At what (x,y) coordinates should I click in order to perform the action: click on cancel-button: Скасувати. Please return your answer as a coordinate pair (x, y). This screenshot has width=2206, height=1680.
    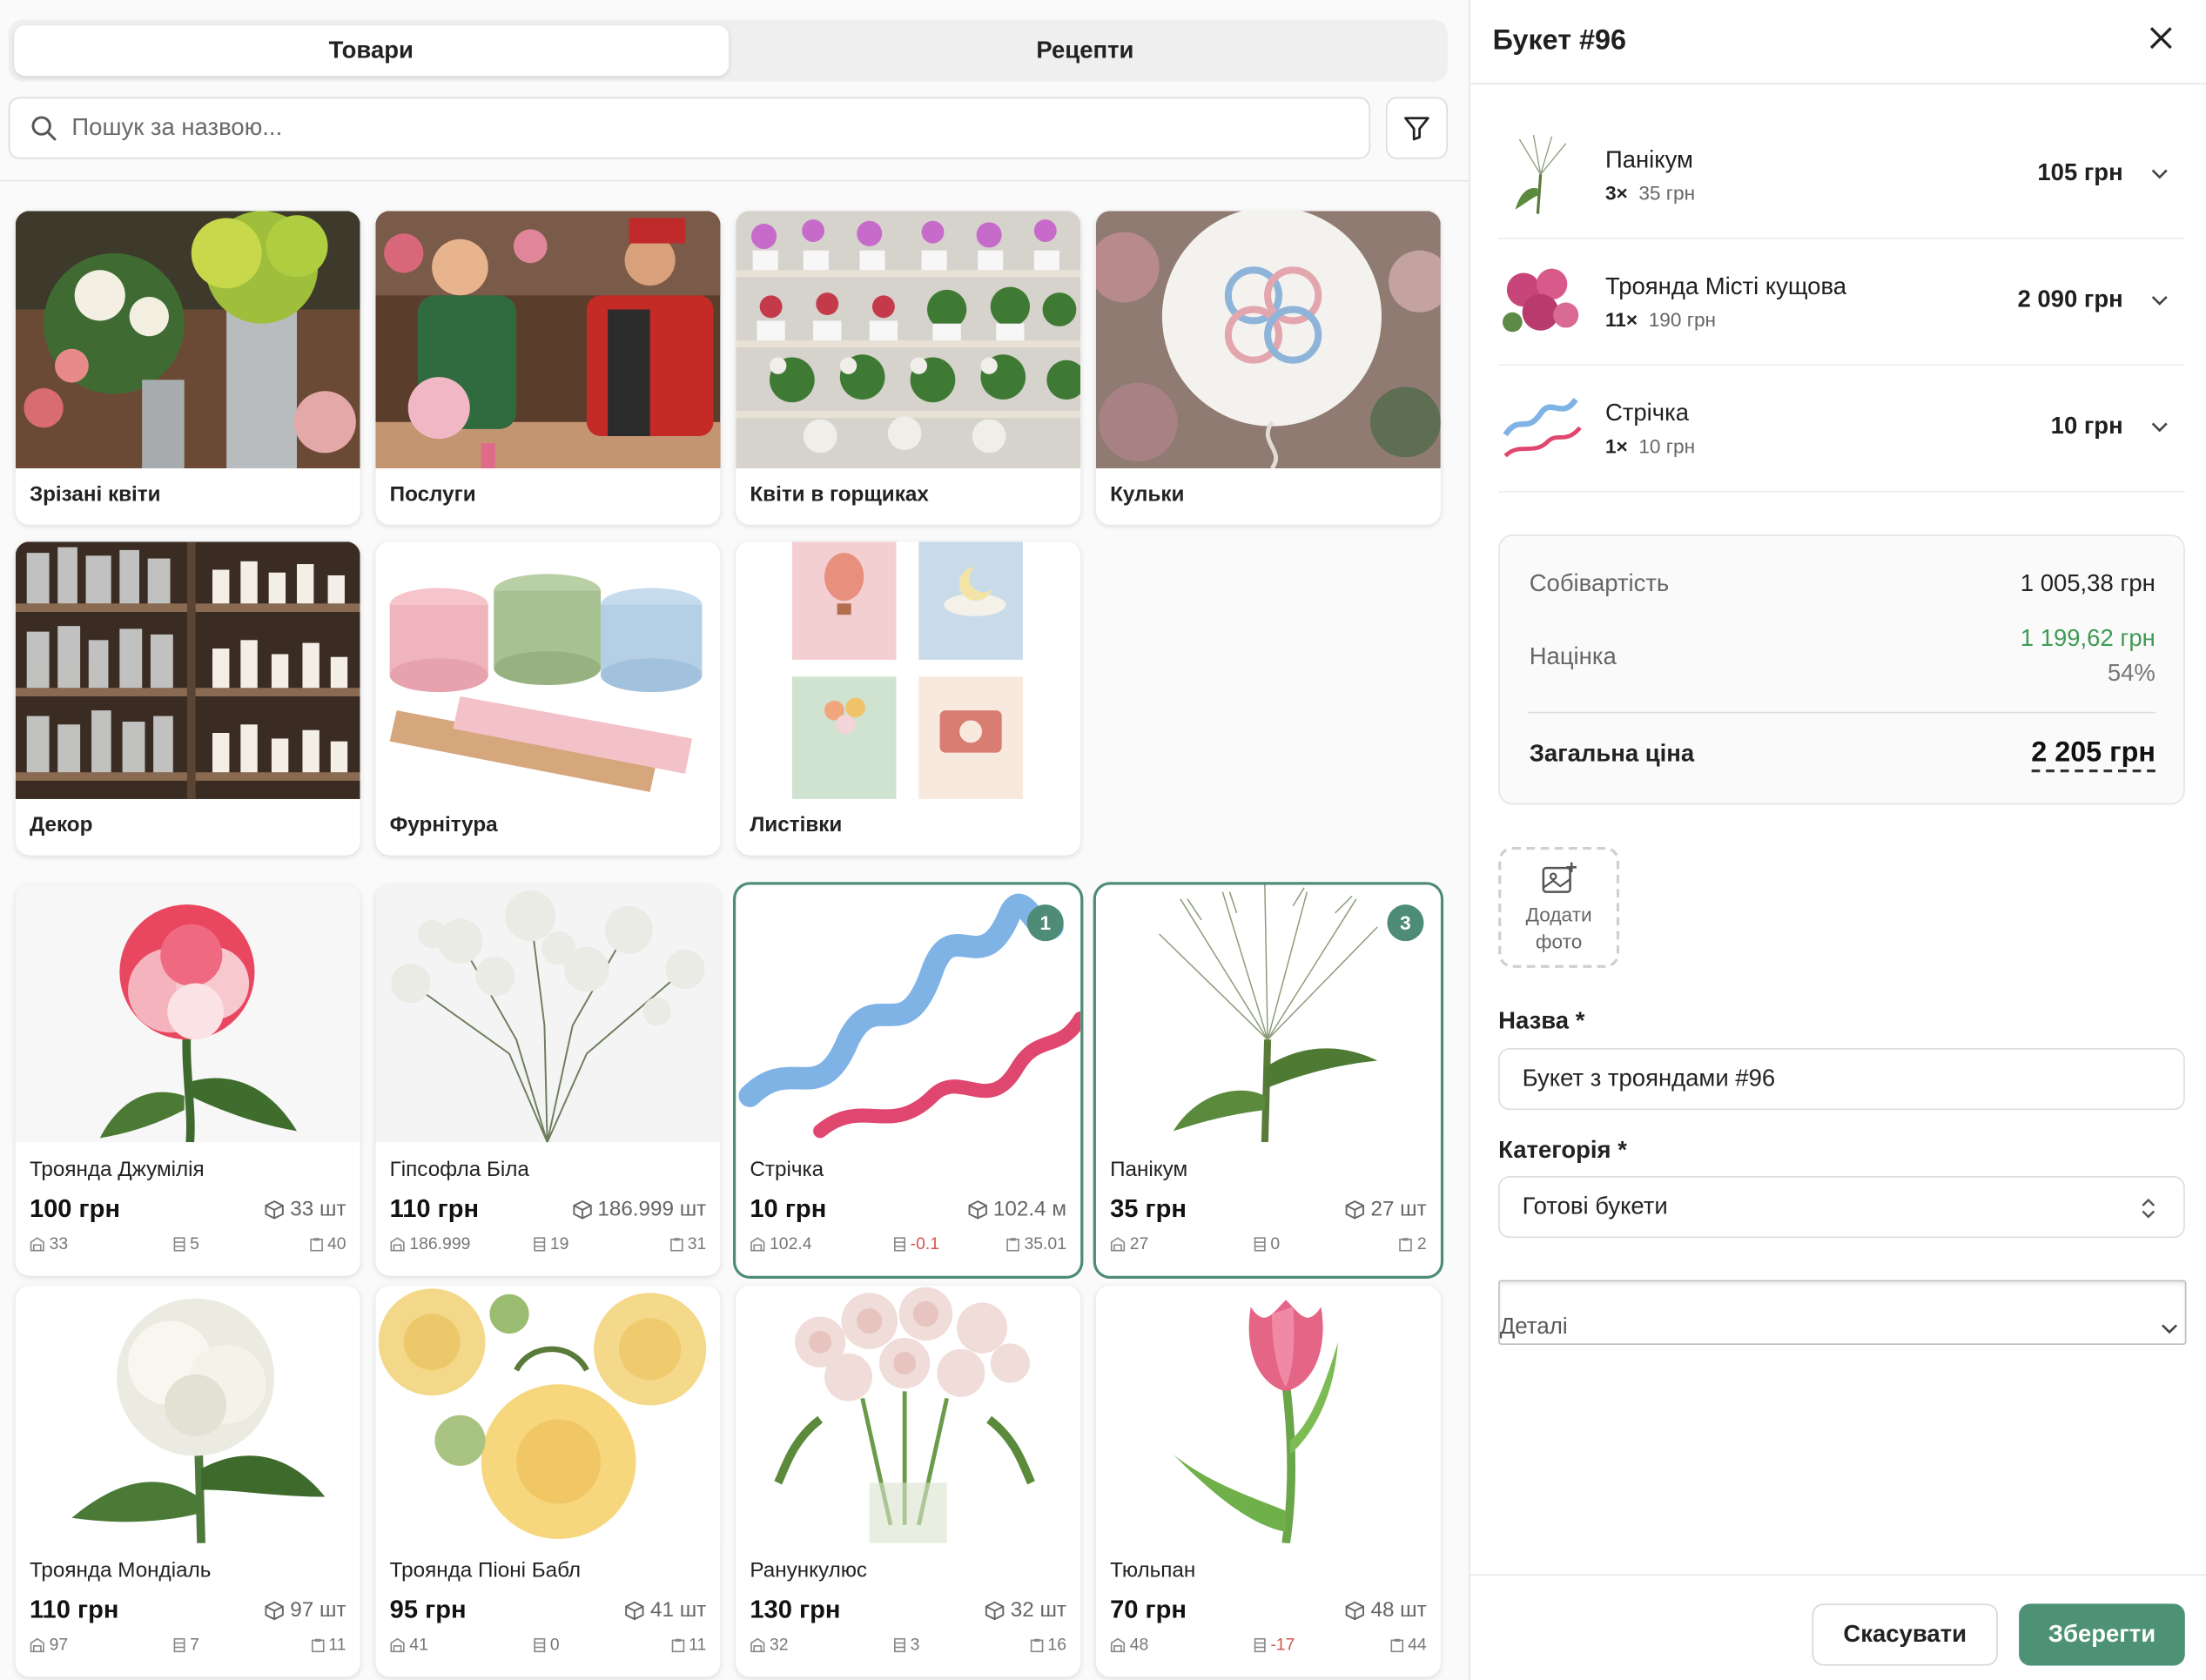
    Looking at the image, I should click on (1905, 1634).